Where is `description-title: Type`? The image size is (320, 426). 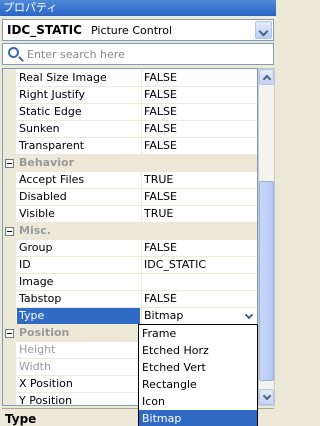
description-title: Type is located at coordinates (21, 419).